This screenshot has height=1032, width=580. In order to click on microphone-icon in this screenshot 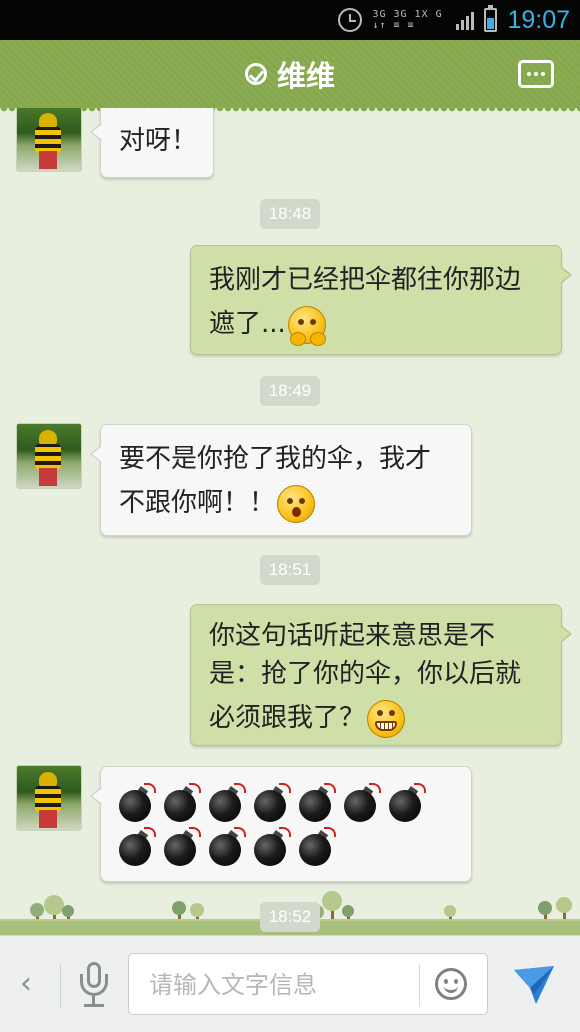, I will do `click(94, 985)`.